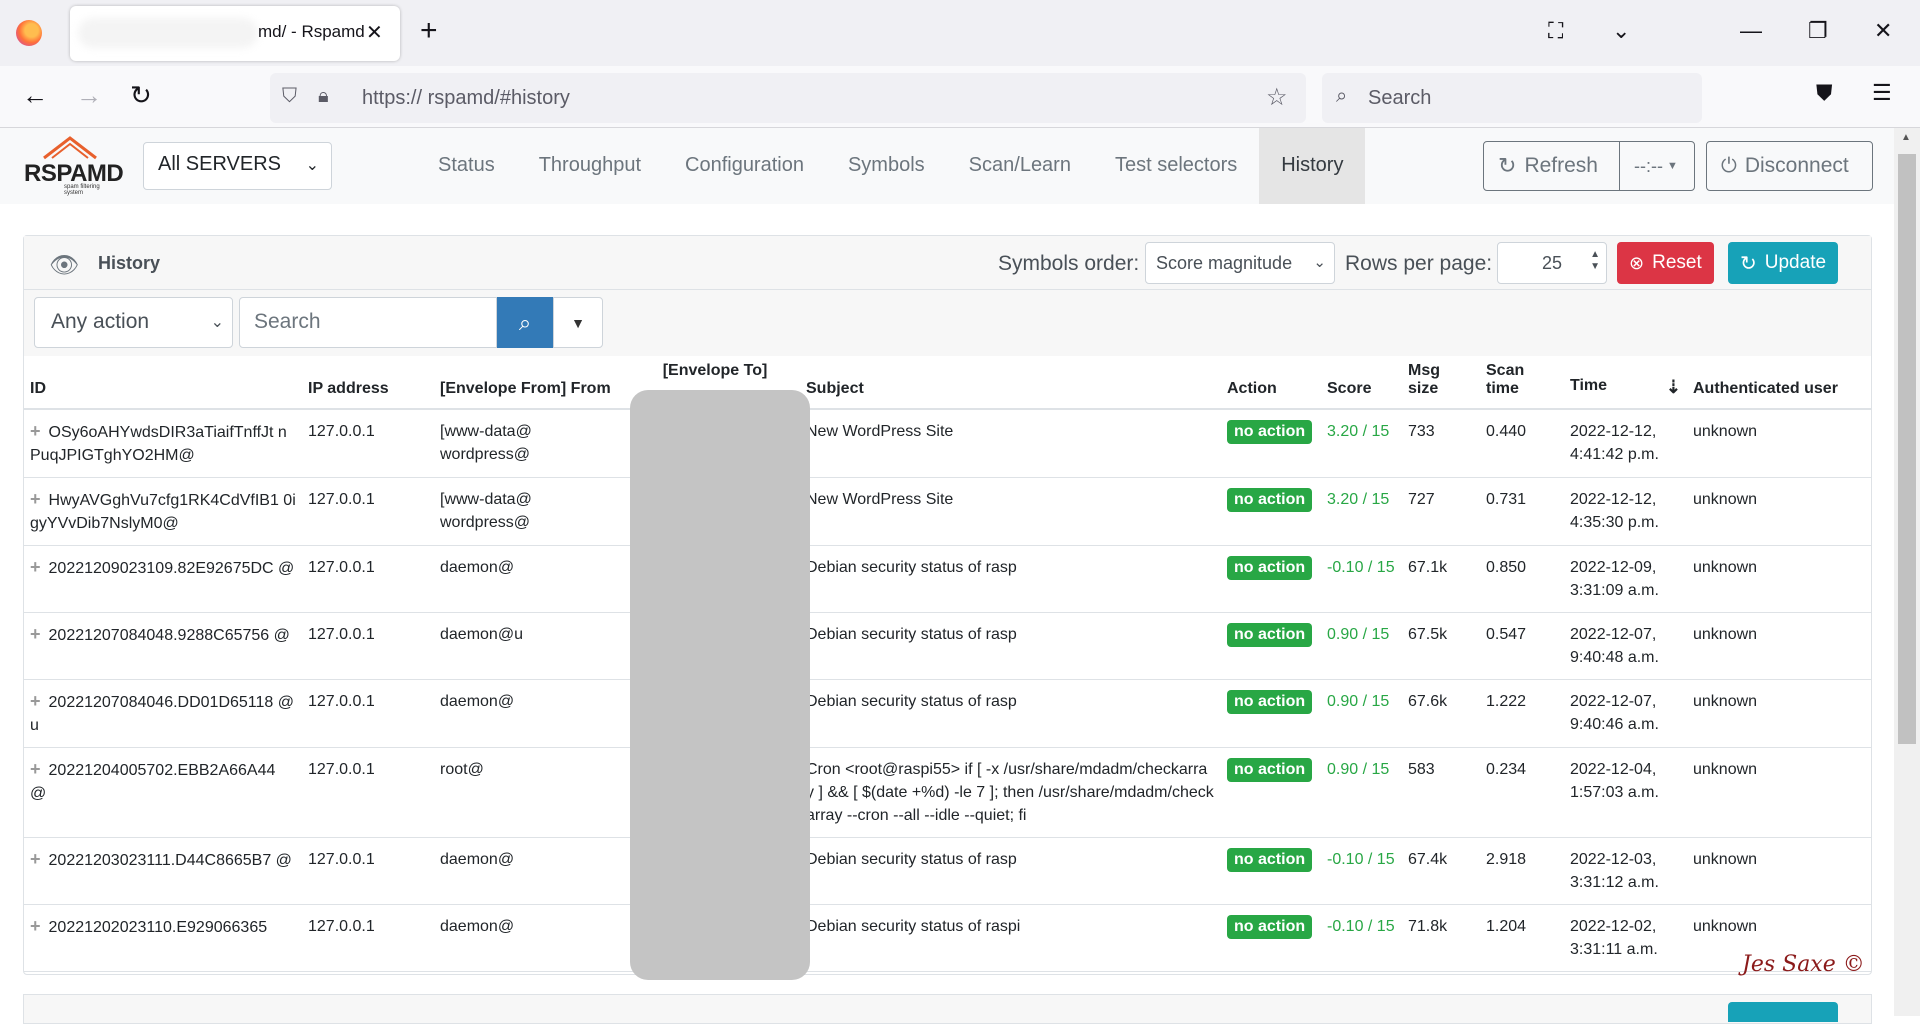  What do you see at coordinates (1882, 93) in the screenshot?
I see `menu-icon: ☰` at bounding box center [1882, 93].